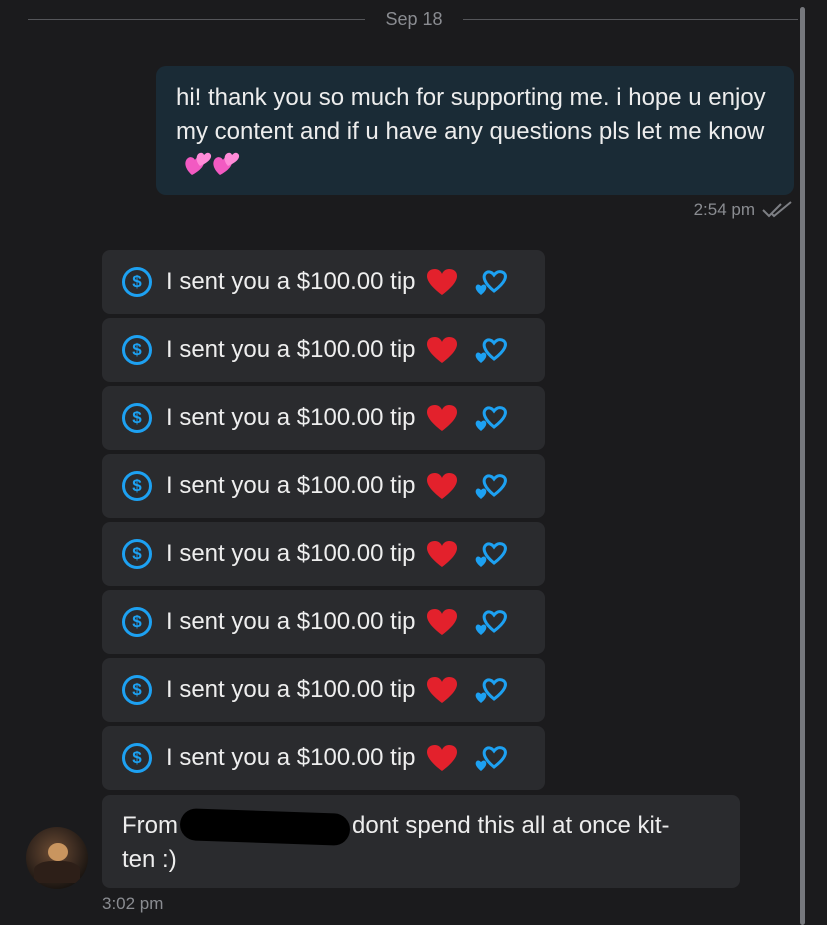 Image resolution: width=827 pixels, height=925 pixels. Describe the element at coordinates (511, 825) in the screenshot. I see `incoming-text: dont spend this all at once kit-` at that location.